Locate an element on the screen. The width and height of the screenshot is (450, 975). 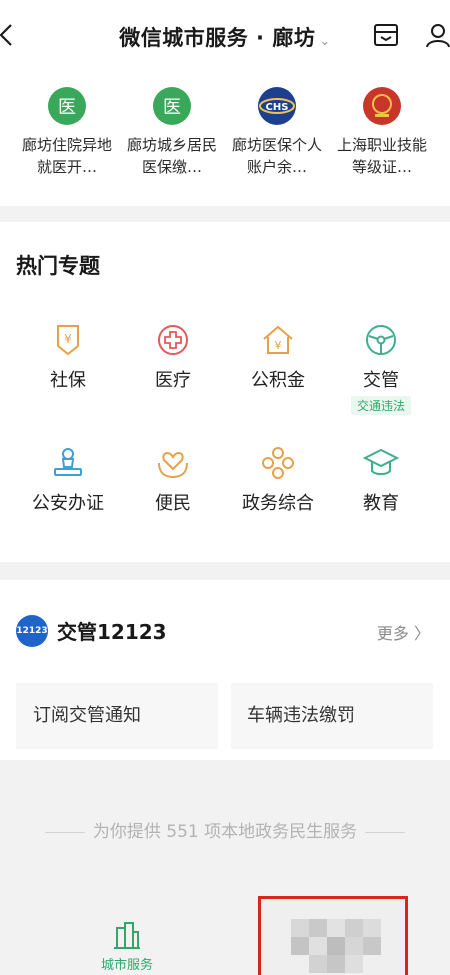
topic-convenience: 便民 is located at coordinates (173, 480).